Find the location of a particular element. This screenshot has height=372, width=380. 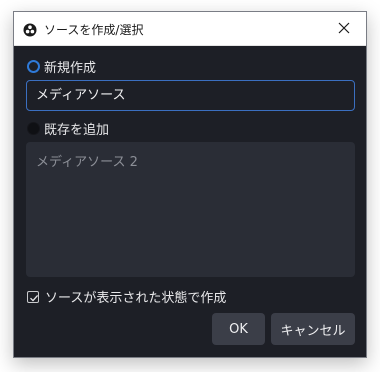

title-bar: ソースを作成/選択 is located at coordinates (190, 29).